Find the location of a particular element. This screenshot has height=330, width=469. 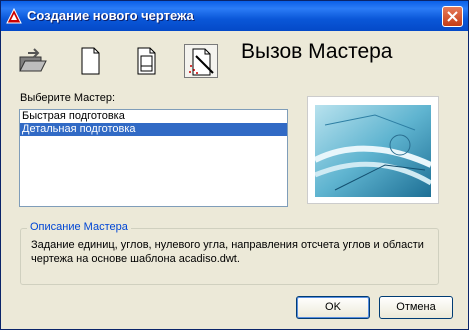

wizard-list-label: Выберите Мастер: is located at coordinates (67, 98).